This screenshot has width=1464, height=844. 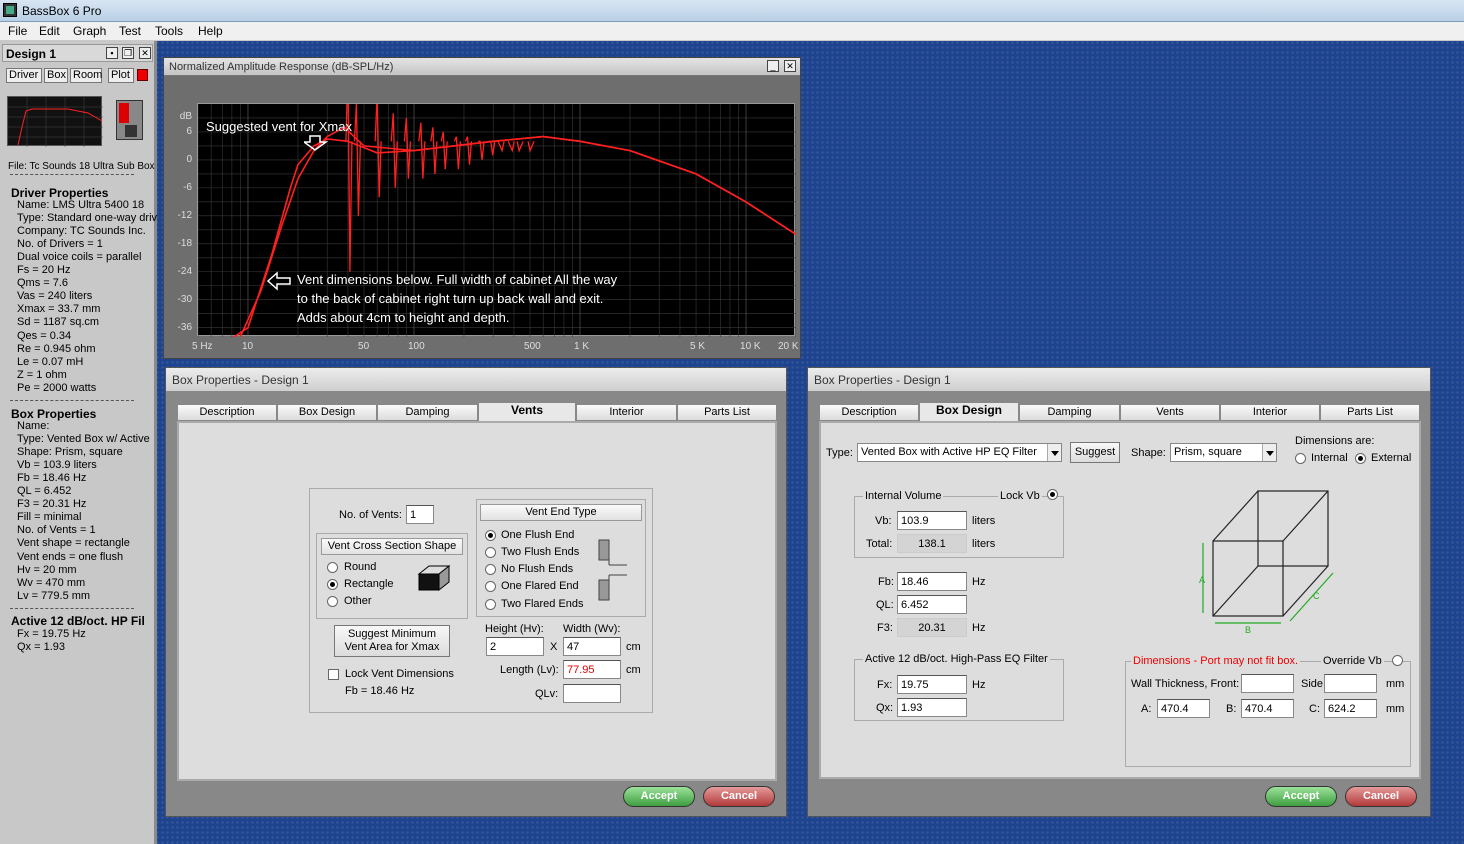 I want to click on menu-edit: Edit, so click(x=49, y=31).